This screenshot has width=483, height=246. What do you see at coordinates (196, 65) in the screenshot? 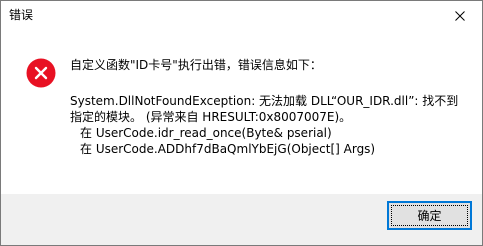
I see `error-headline: 自定义函数"ID卡号"执行出错，错误信息如下：` at bounding box center [196, 65].